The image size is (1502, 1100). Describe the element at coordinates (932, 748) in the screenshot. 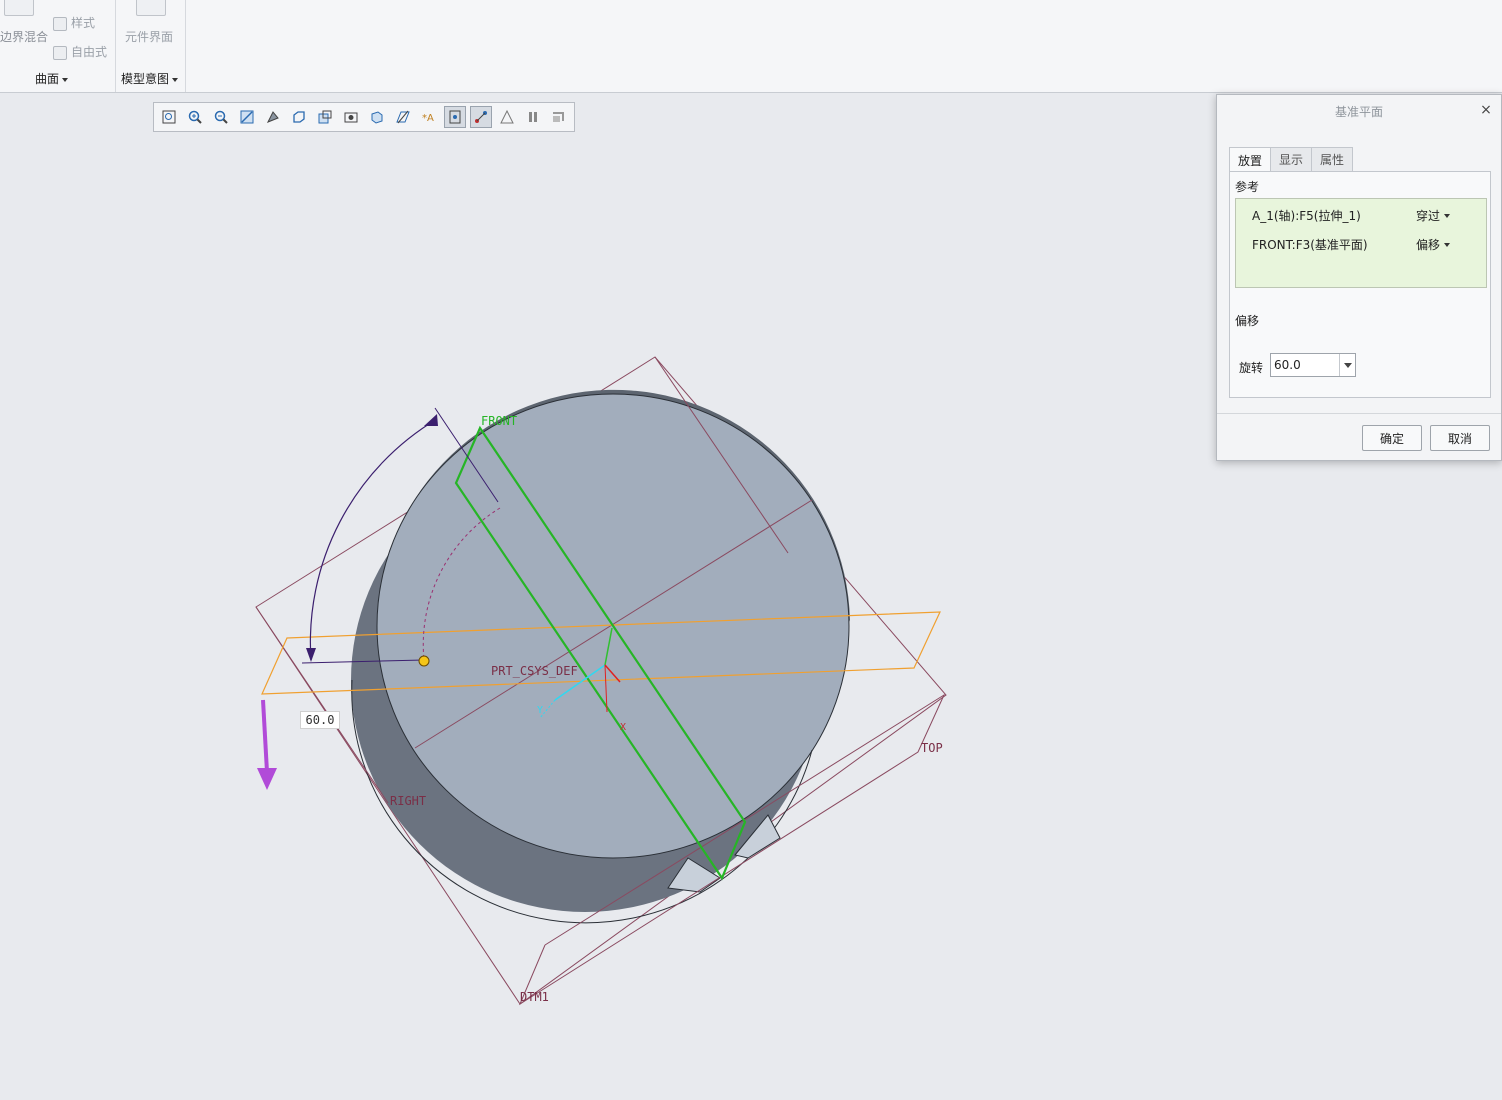

I see `top-plane-label: TOP` at that location.